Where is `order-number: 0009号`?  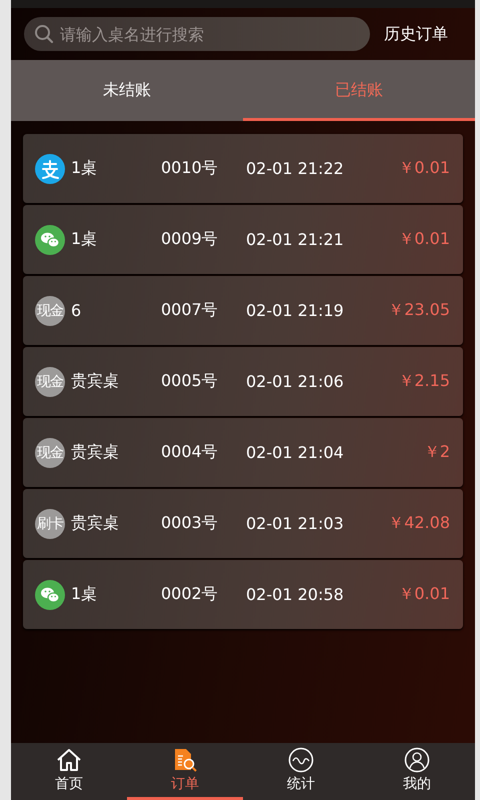 order-number: 0009号 is located at coordinates (190, 239).